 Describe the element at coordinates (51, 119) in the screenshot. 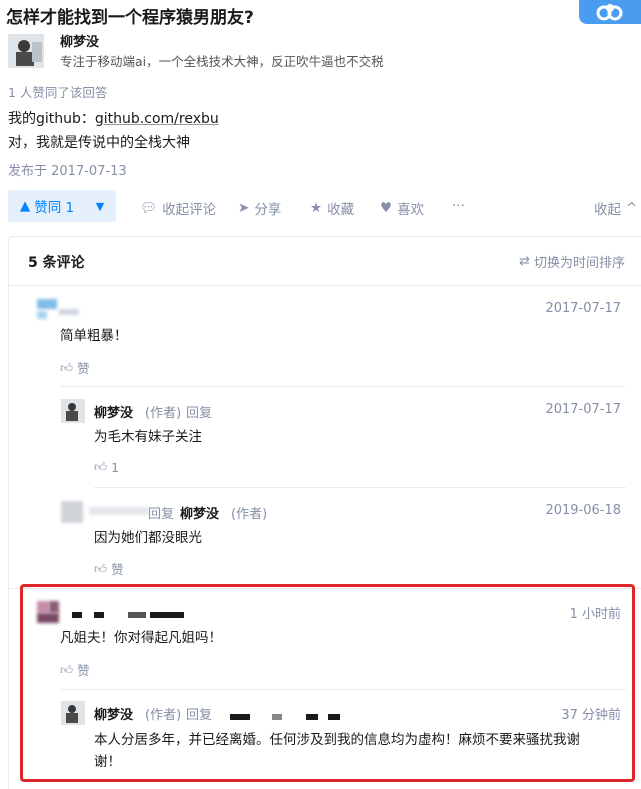

I see `answer-prefix: 我的github：` at that location.